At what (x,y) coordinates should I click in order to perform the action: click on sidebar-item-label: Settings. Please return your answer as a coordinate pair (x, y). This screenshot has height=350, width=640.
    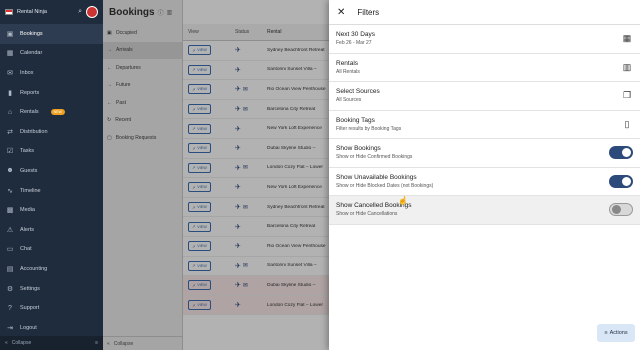
    Looking at the image, I should click on (30, 288).